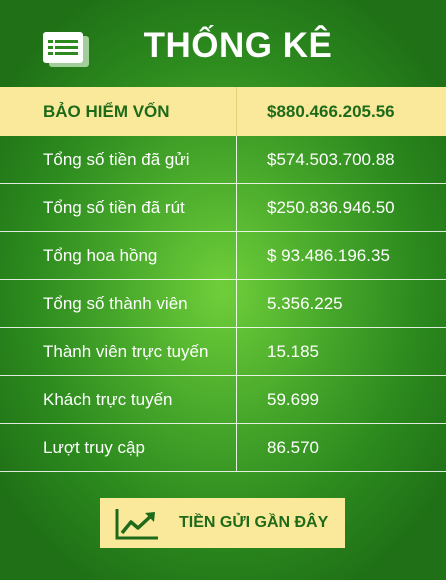 Image resolution: width=446 pixels, height=580 pixels. I want to click on stats-row-total-withdrawn: Tổng số tiền đã rút $250.836.946.50, so click(223, 208).